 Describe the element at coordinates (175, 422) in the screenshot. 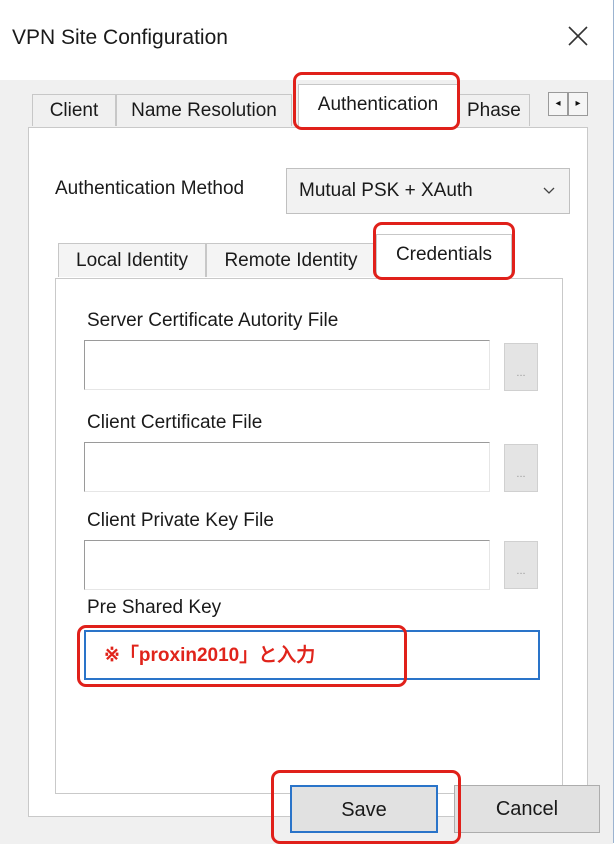

I see `client-cert-file-label: Client Certificate File` at that location.